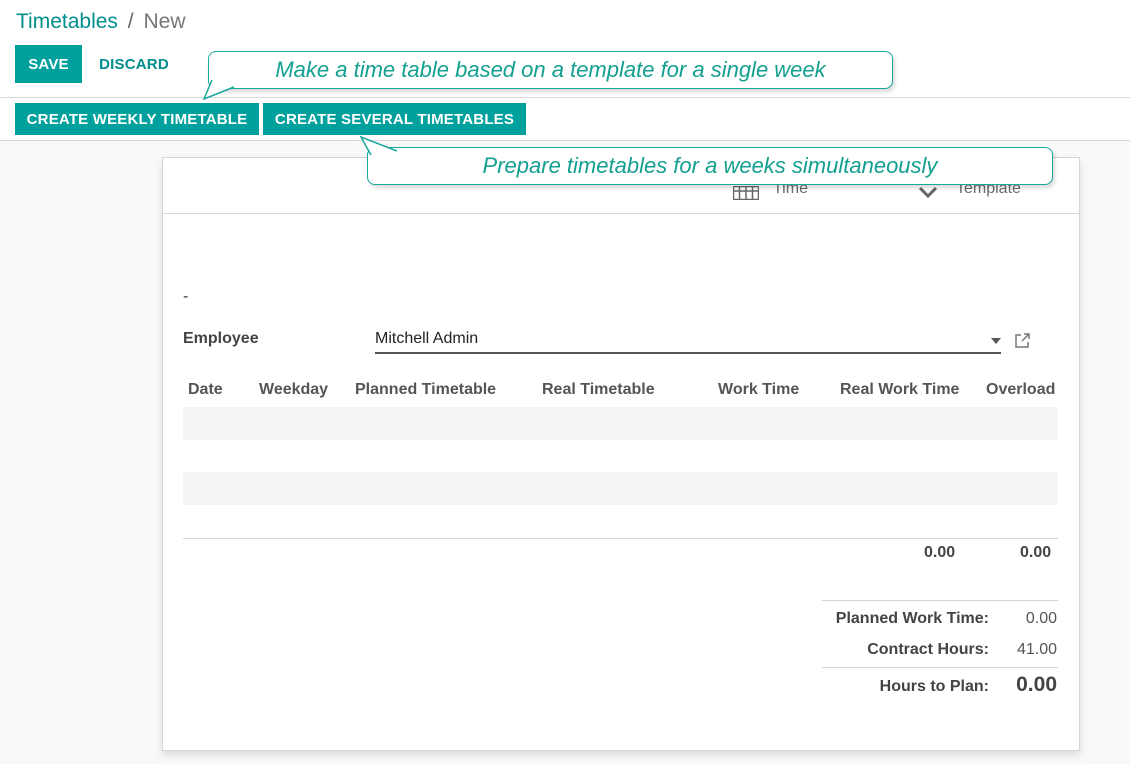  Describe the element at coordinates (1036, 649) in the screenshot. I see `contract-hours-value: 41.00` at that location.